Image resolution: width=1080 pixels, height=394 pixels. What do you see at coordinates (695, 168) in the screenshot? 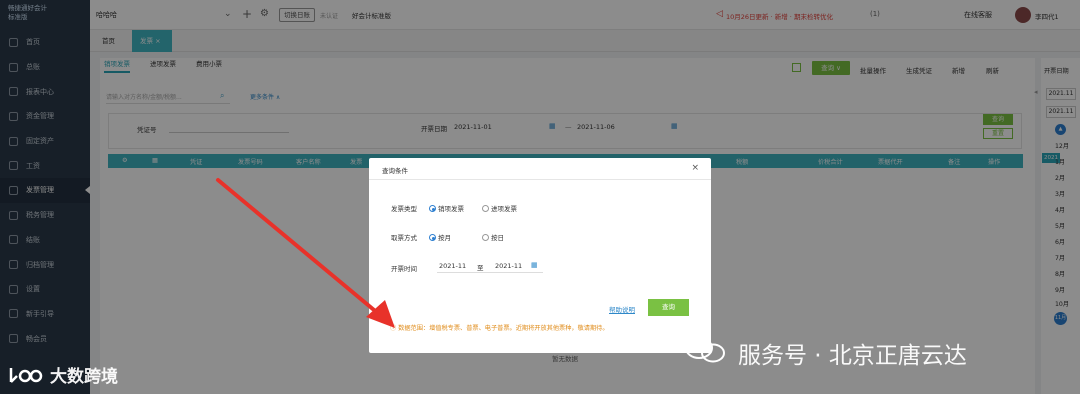
I see `close-icon: ×` at bounding box center [695, 168].